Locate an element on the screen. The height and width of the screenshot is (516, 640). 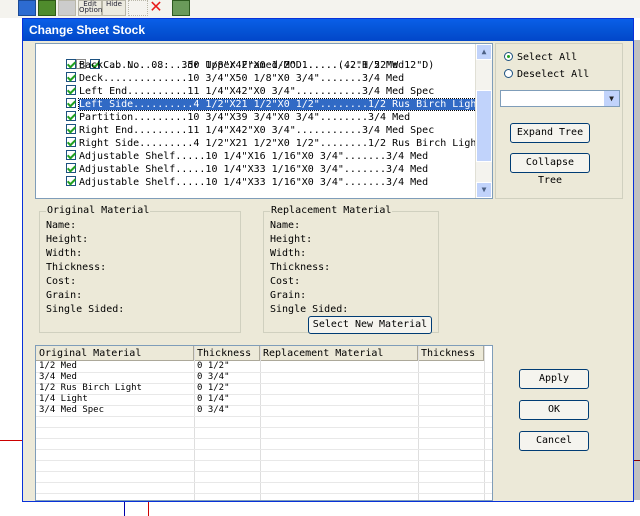
collapse-tree-button: Collapse Tree is located at coordinates (550, 169).